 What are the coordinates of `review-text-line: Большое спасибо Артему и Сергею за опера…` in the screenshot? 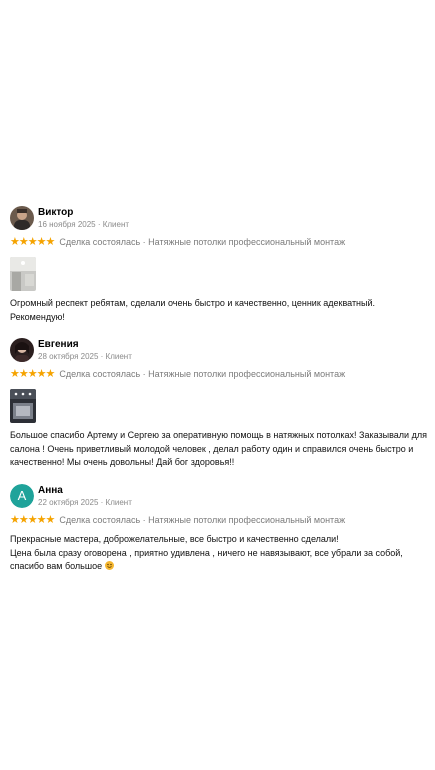 It's located at (218, 435).